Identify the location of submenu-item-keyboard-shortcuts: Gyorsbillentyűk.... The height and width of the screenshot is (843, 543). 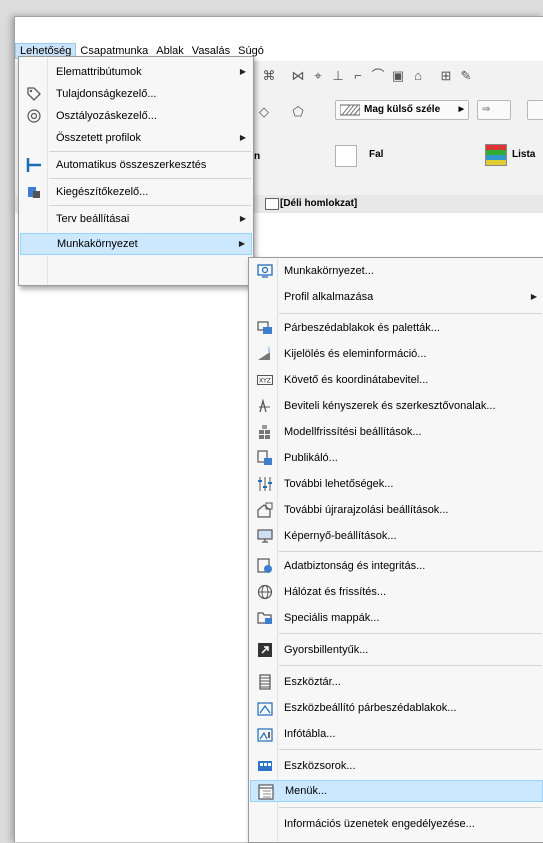
(396, 650).